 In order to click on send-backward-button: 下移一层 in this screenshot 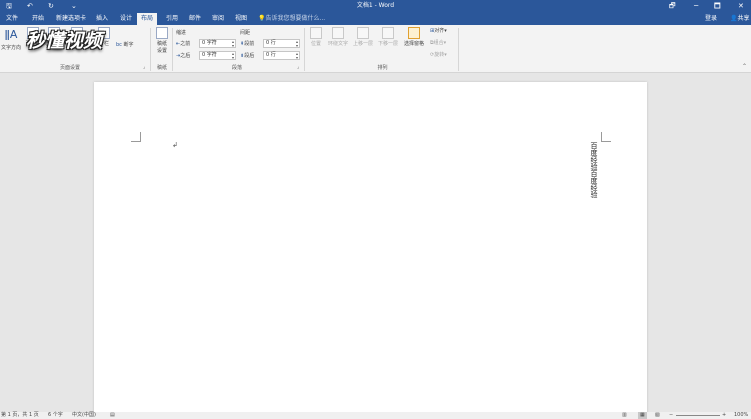, I will do `click(388, 37)`.